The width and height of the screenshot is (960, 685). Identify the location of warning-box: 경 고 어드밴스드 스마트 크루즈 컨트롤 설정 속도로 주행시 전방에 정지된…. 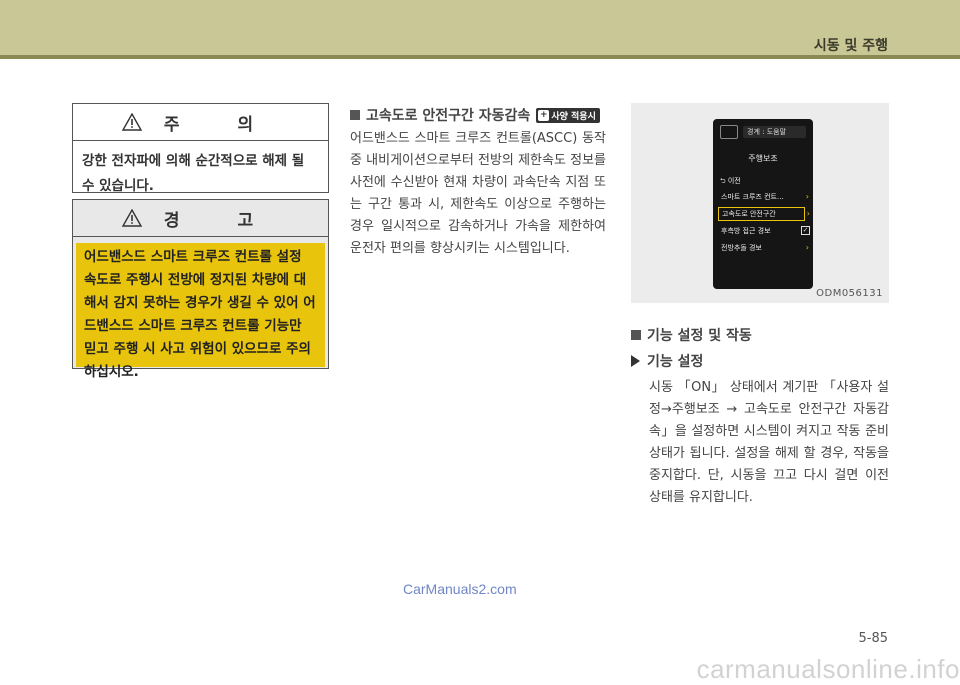
(200, 289).